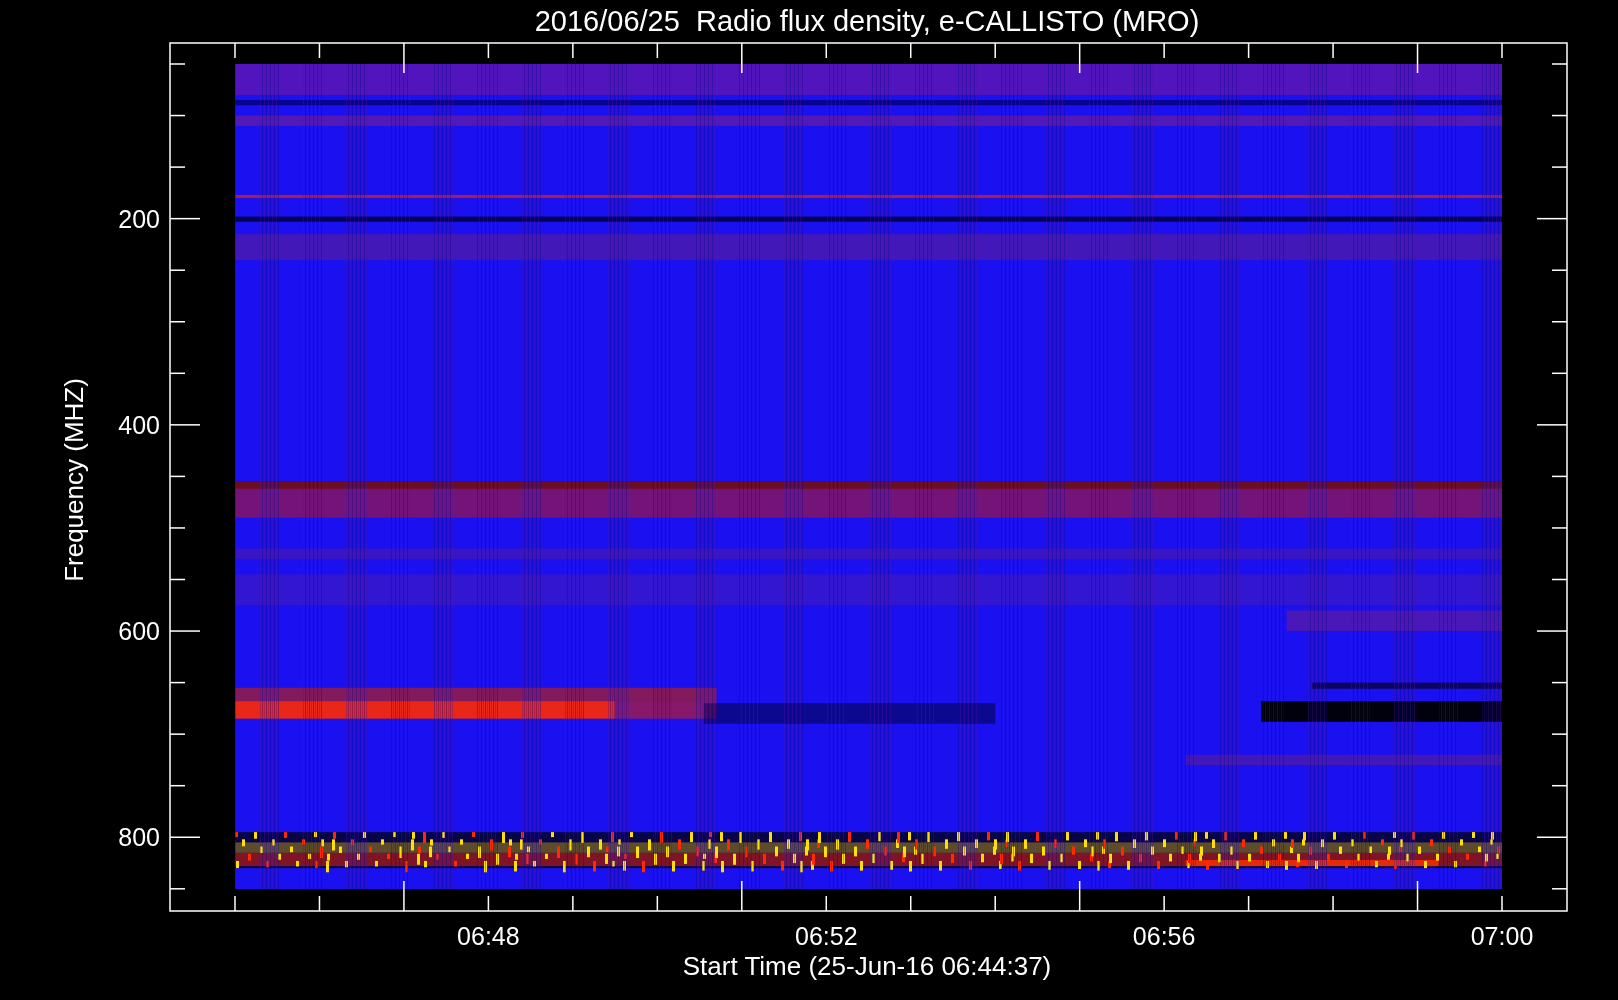  I want to click on tick-label: 400, so click(139, 424).